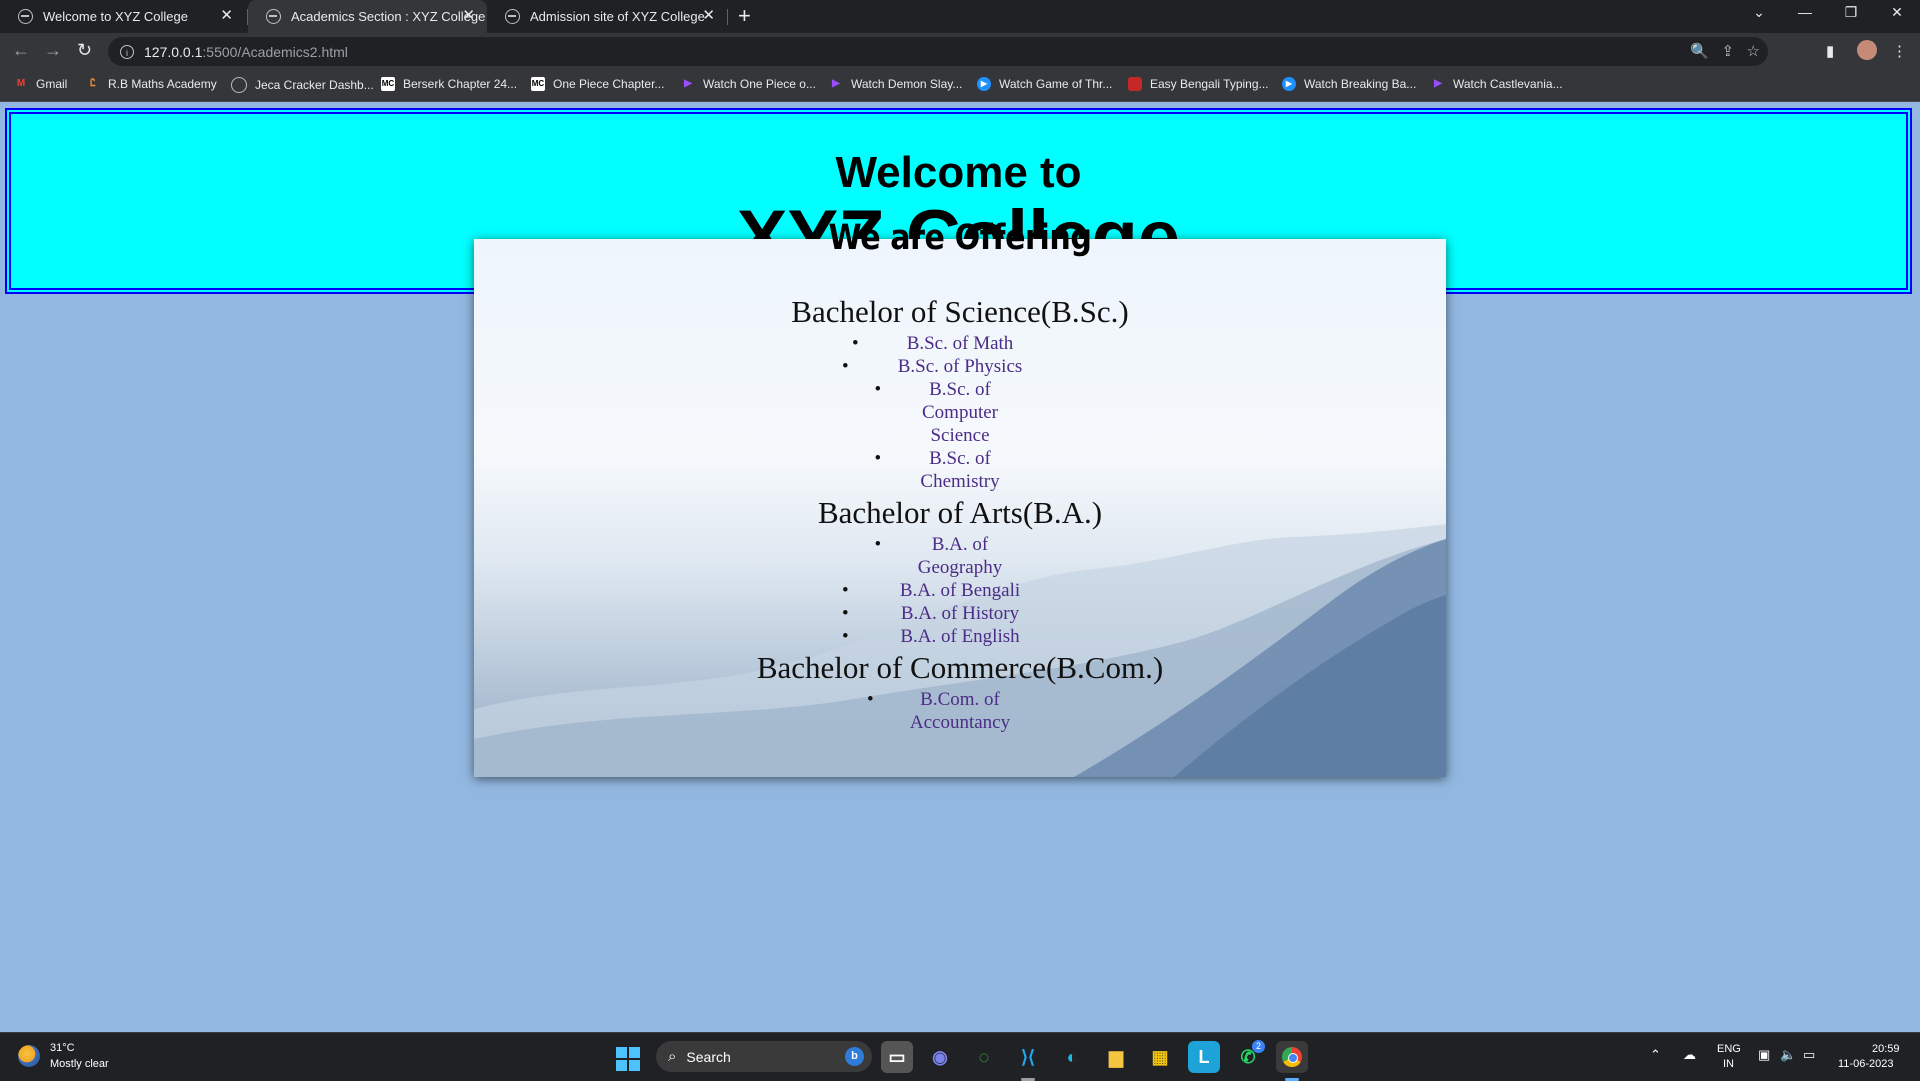 Image resolution: width=1920 pixels, height=1081 pixels. Describe the element at coordinates (1289, 84) in the screenshot. I see `circle-play-icon: ▶` at that location.